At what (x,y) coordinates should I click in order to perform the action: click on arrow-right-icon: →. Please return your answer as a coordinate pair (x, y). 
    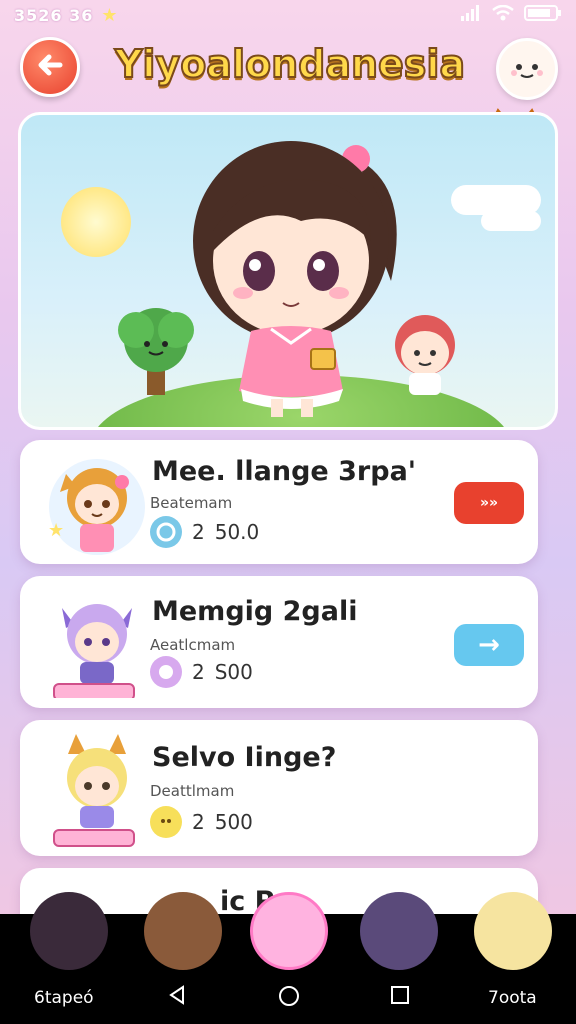
    Looking at the image, I should click on (489, 645).